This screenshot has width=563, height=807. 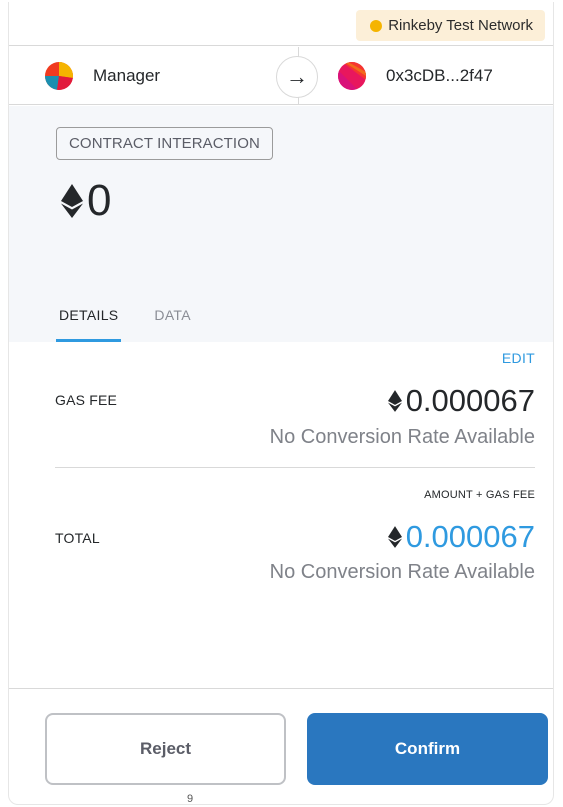 What do you see at coordinates (89, 314) in the screenshot?
I see `tab-details: DETAILS` at bounding box center [89, 314].